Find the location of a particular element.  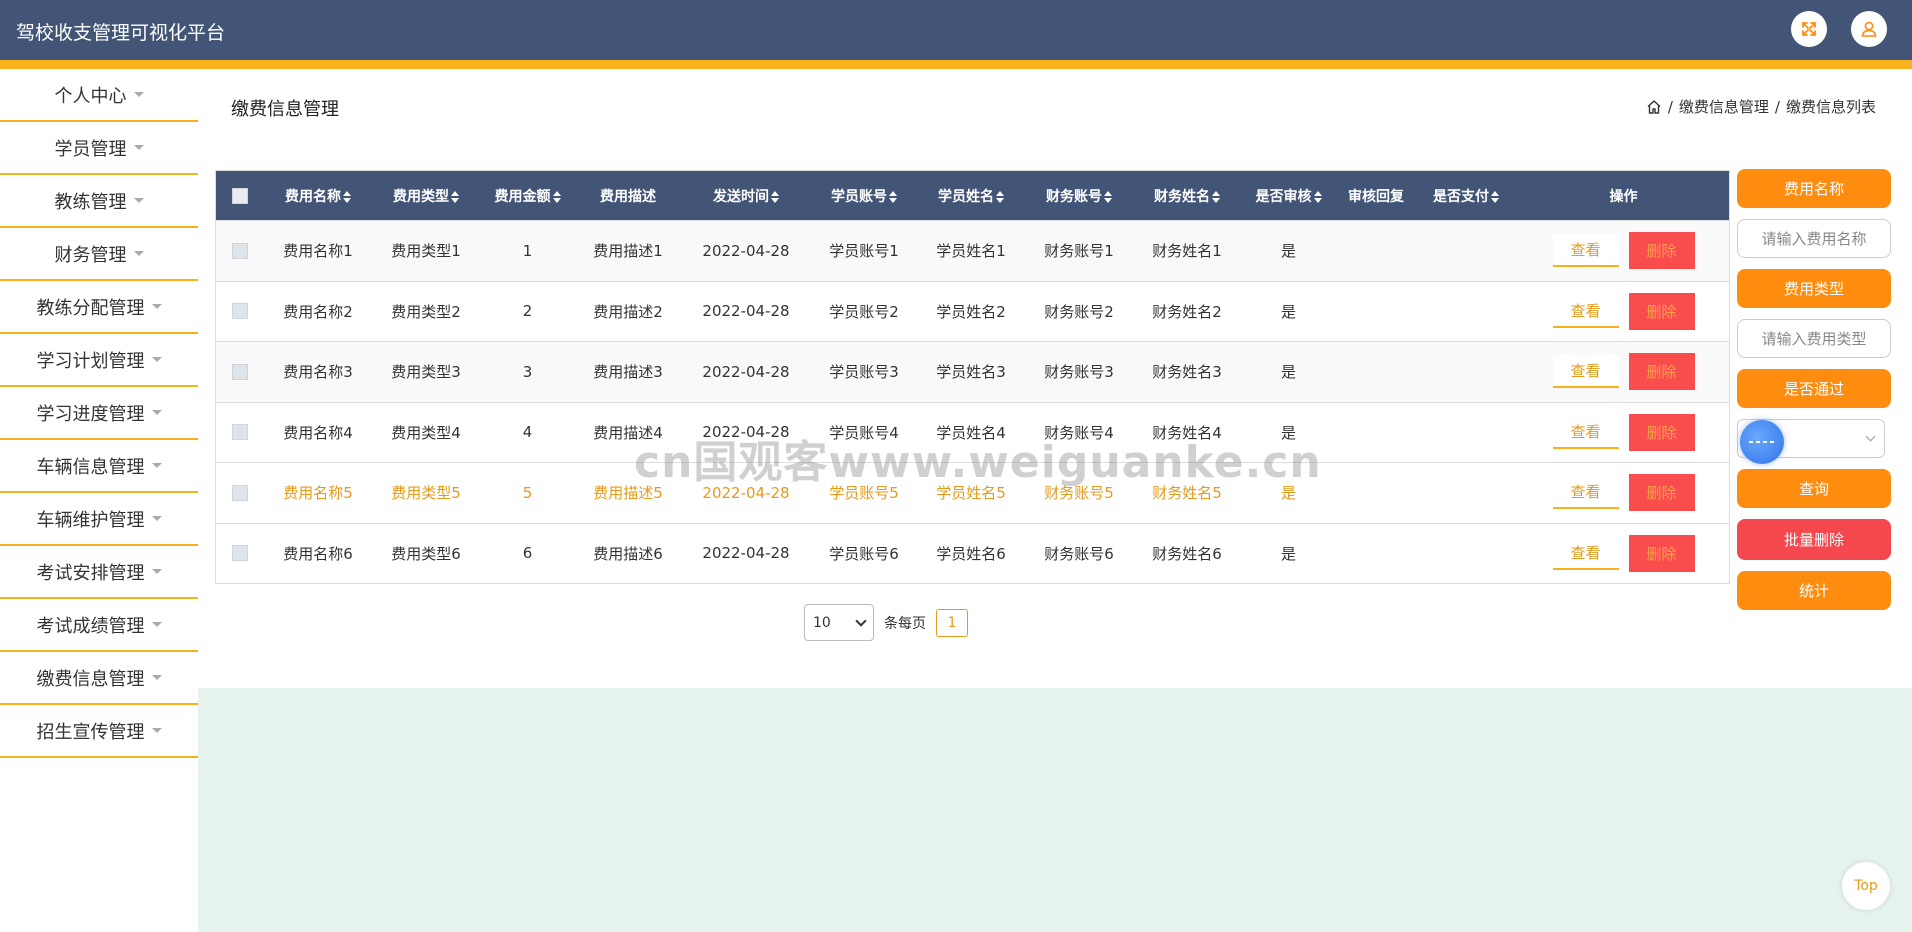

cell-finance-name: 财务姓名3 is located at coordinates (1187, 372).